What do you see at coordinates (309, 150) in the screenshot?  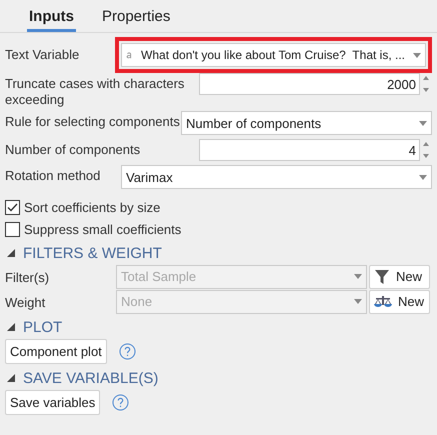 I see `number-field: 4` at bounding box center [309, 150].